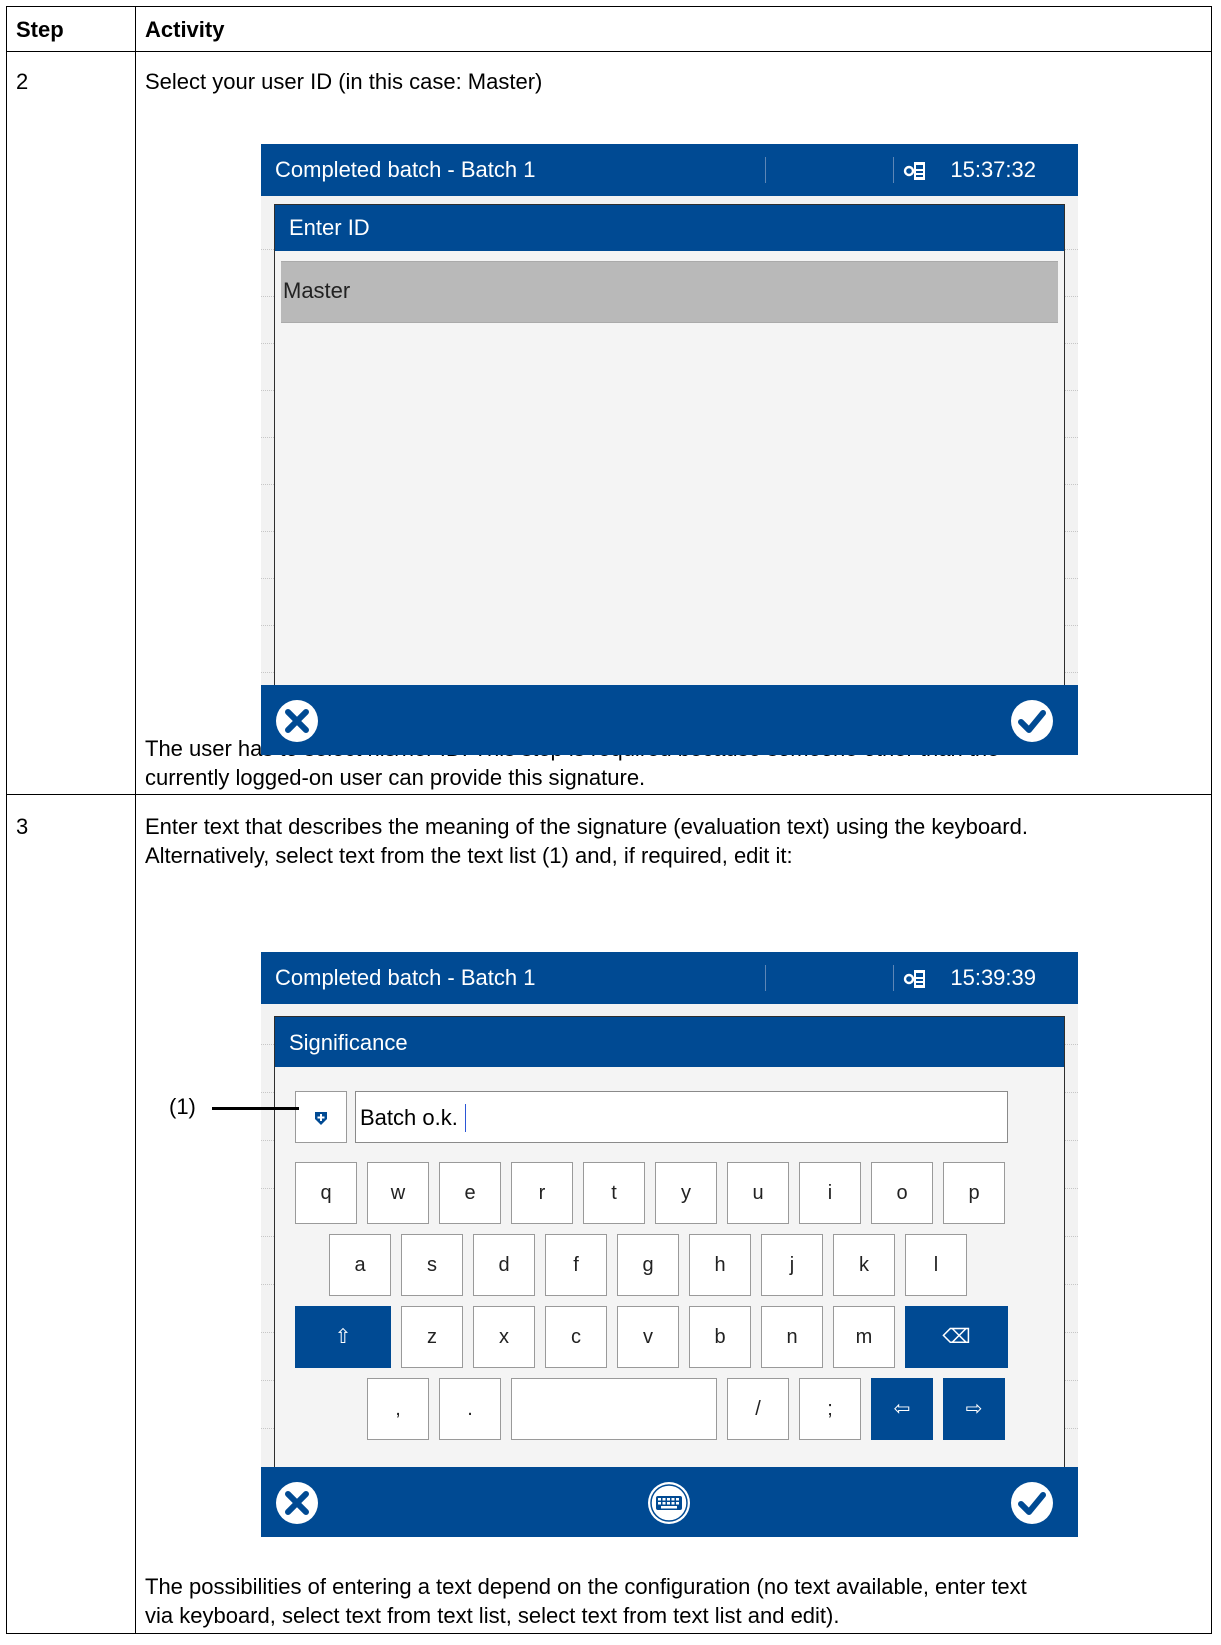 This screenshot has height=1645, width=1221. What do you see at coordinates (40, 29) in the screenshot?
I see `header-step: Step` at bounding box center [40, 29].